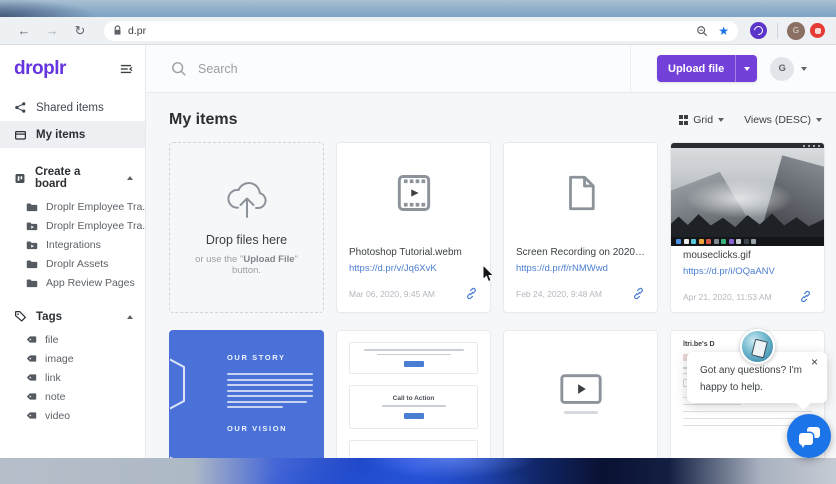 The image size is (836, 484). I want to click on upload-dropdown-button, so click(746, 68).